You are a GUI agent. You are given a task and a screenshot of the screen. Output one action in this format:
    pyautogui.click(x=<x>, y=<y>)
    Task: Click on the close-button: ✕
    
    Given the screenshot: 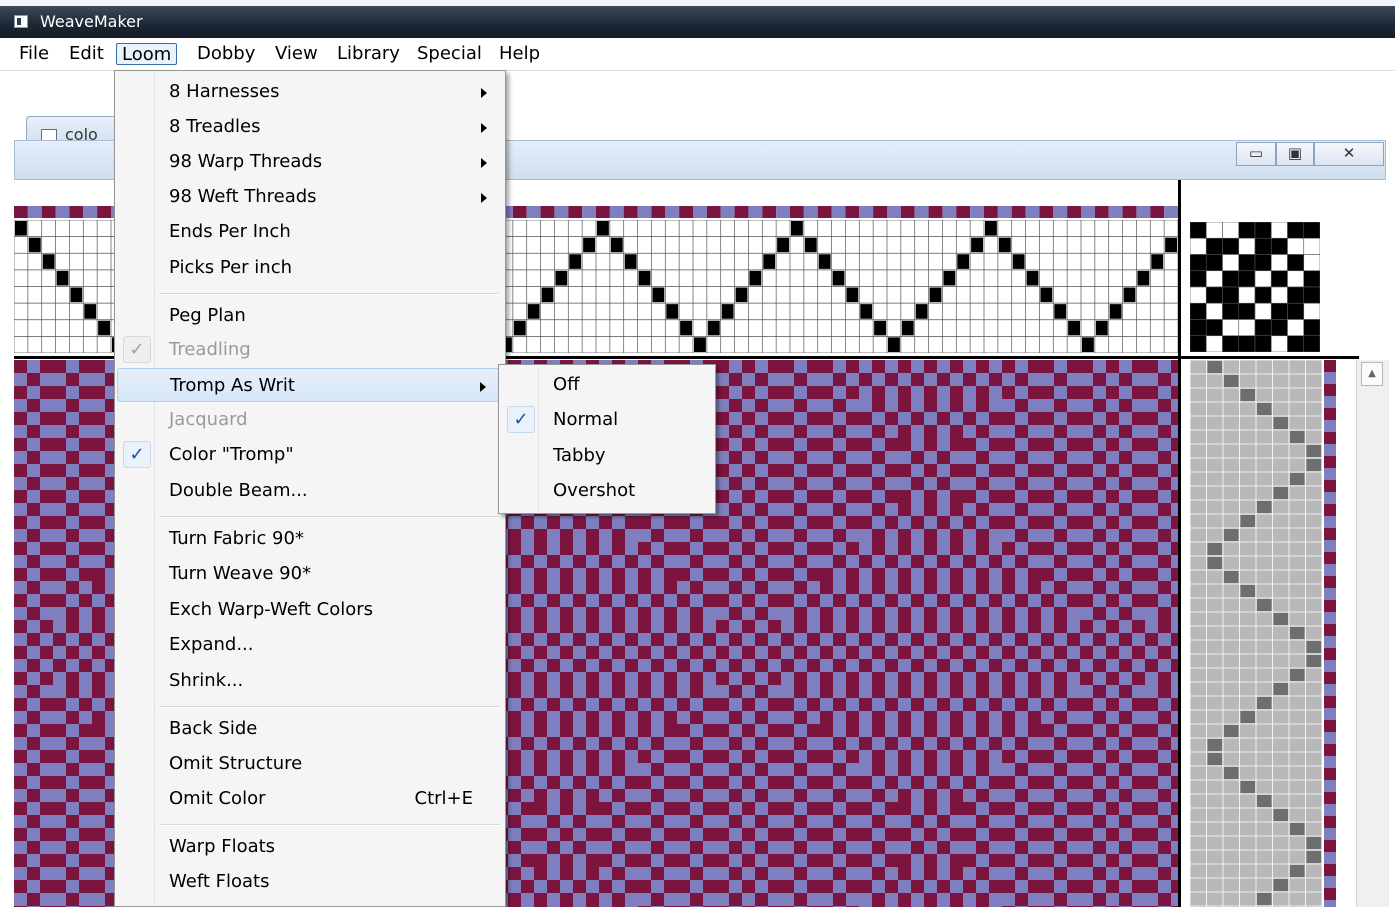 What is the action you would take?
    pyautogui.click(x=1349, y=154)
    